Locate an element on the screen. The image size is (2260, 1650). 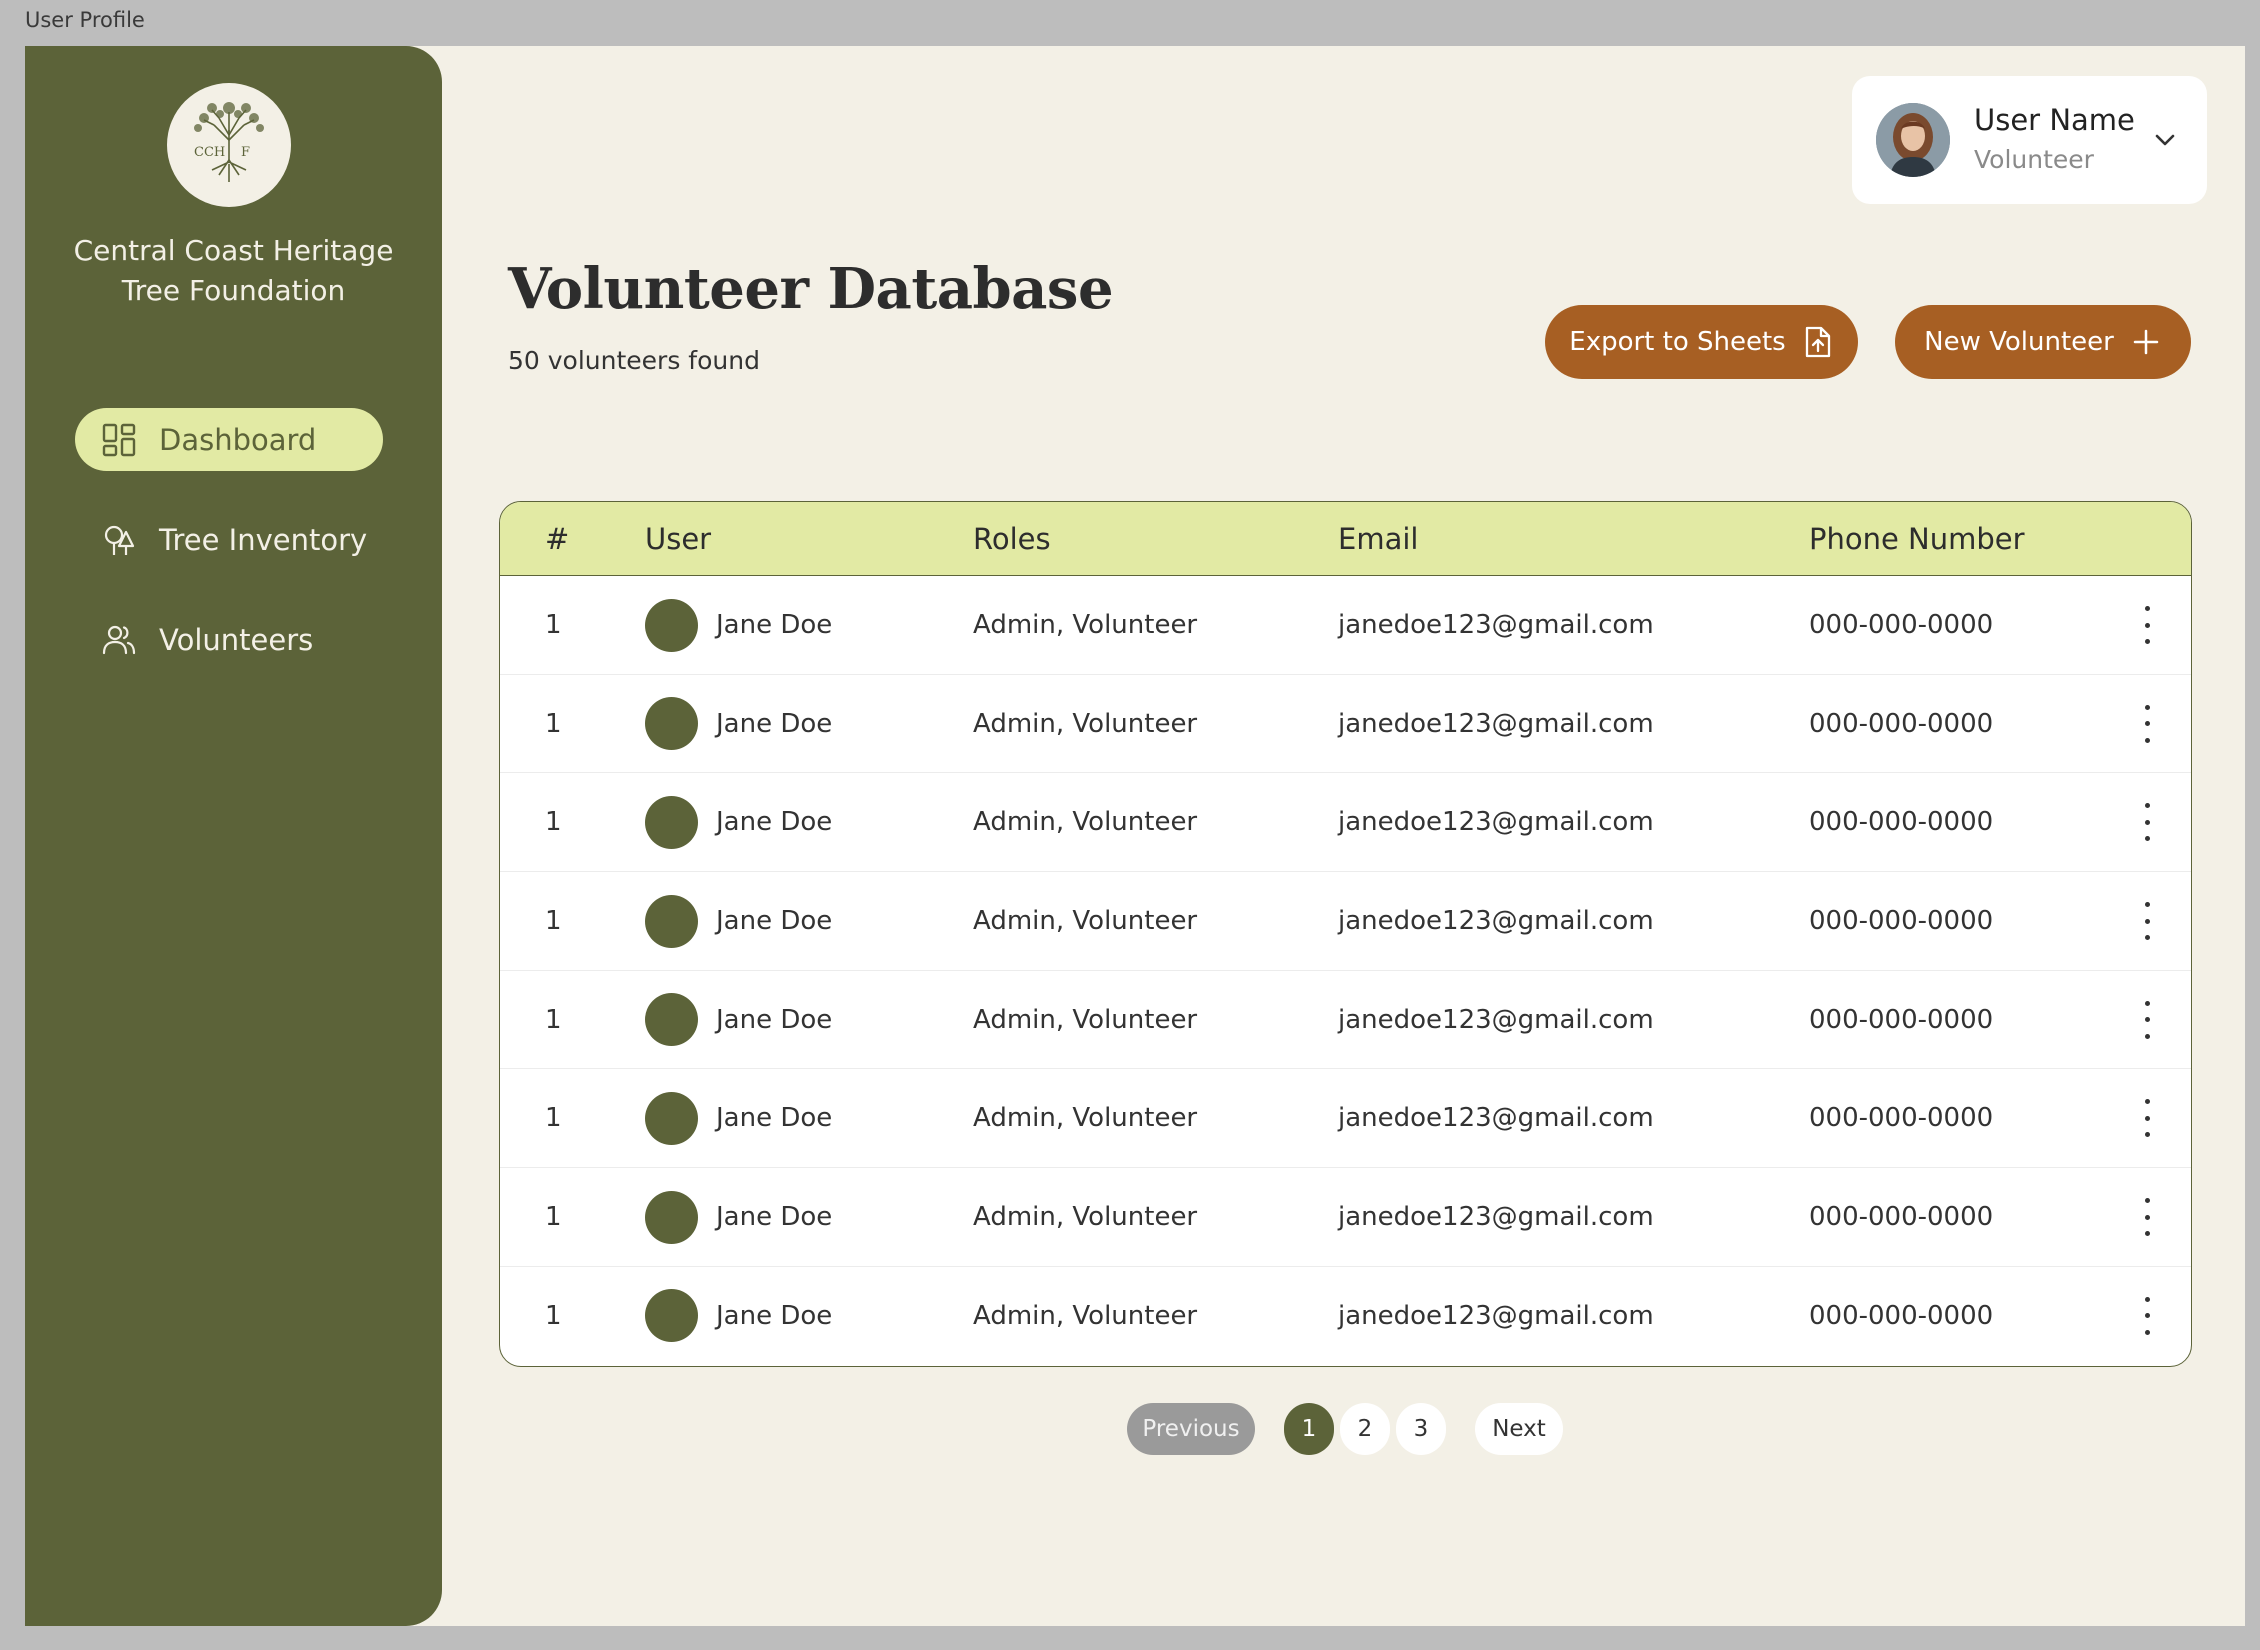
logo-text-left: CCH is located at coordinates (209, 152).